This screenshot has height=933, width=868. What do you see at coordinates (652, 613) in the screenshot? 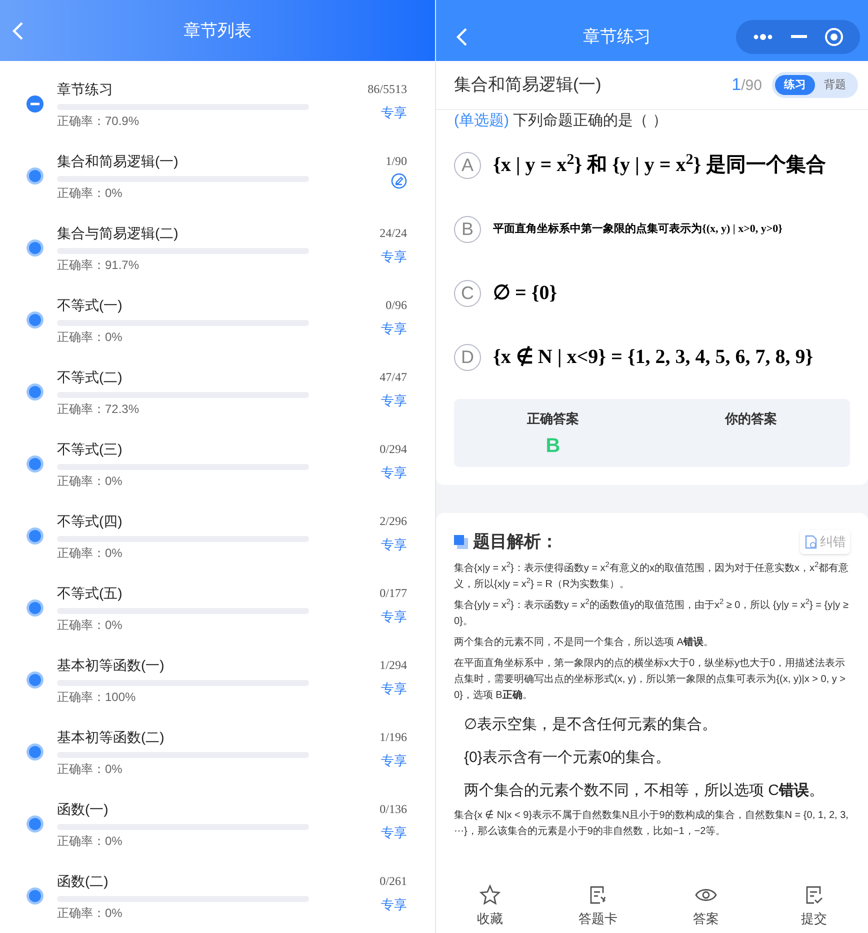
I see `analysis-paragraph: 集合{y|y = x$^{2}$}：表示函数y = x$^{2}$的函数值y的取值范围，由于x$^{2}$ ≥ 0，所以 {y|y = x$^{2}$} = {y|y ≥ 0}。` at bounding box center [652, 613].